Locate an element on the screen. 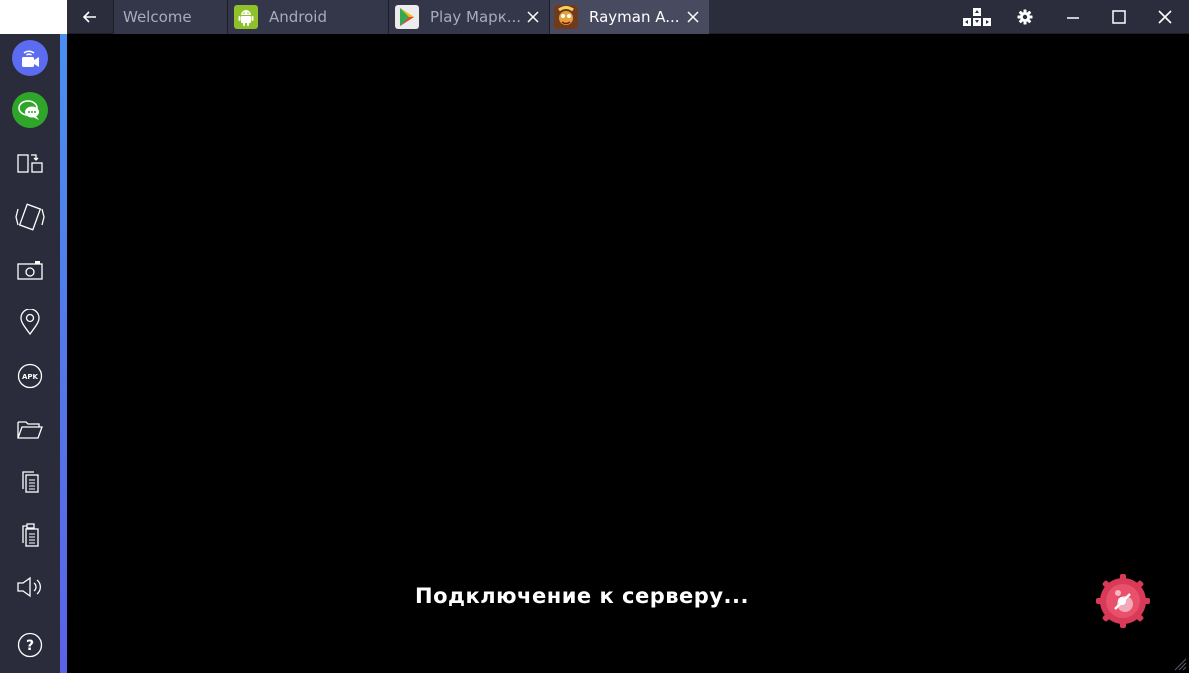 The height and width of the screenshot is (673, 1189). rotate-screen-button is located at coordinates (30, 164).